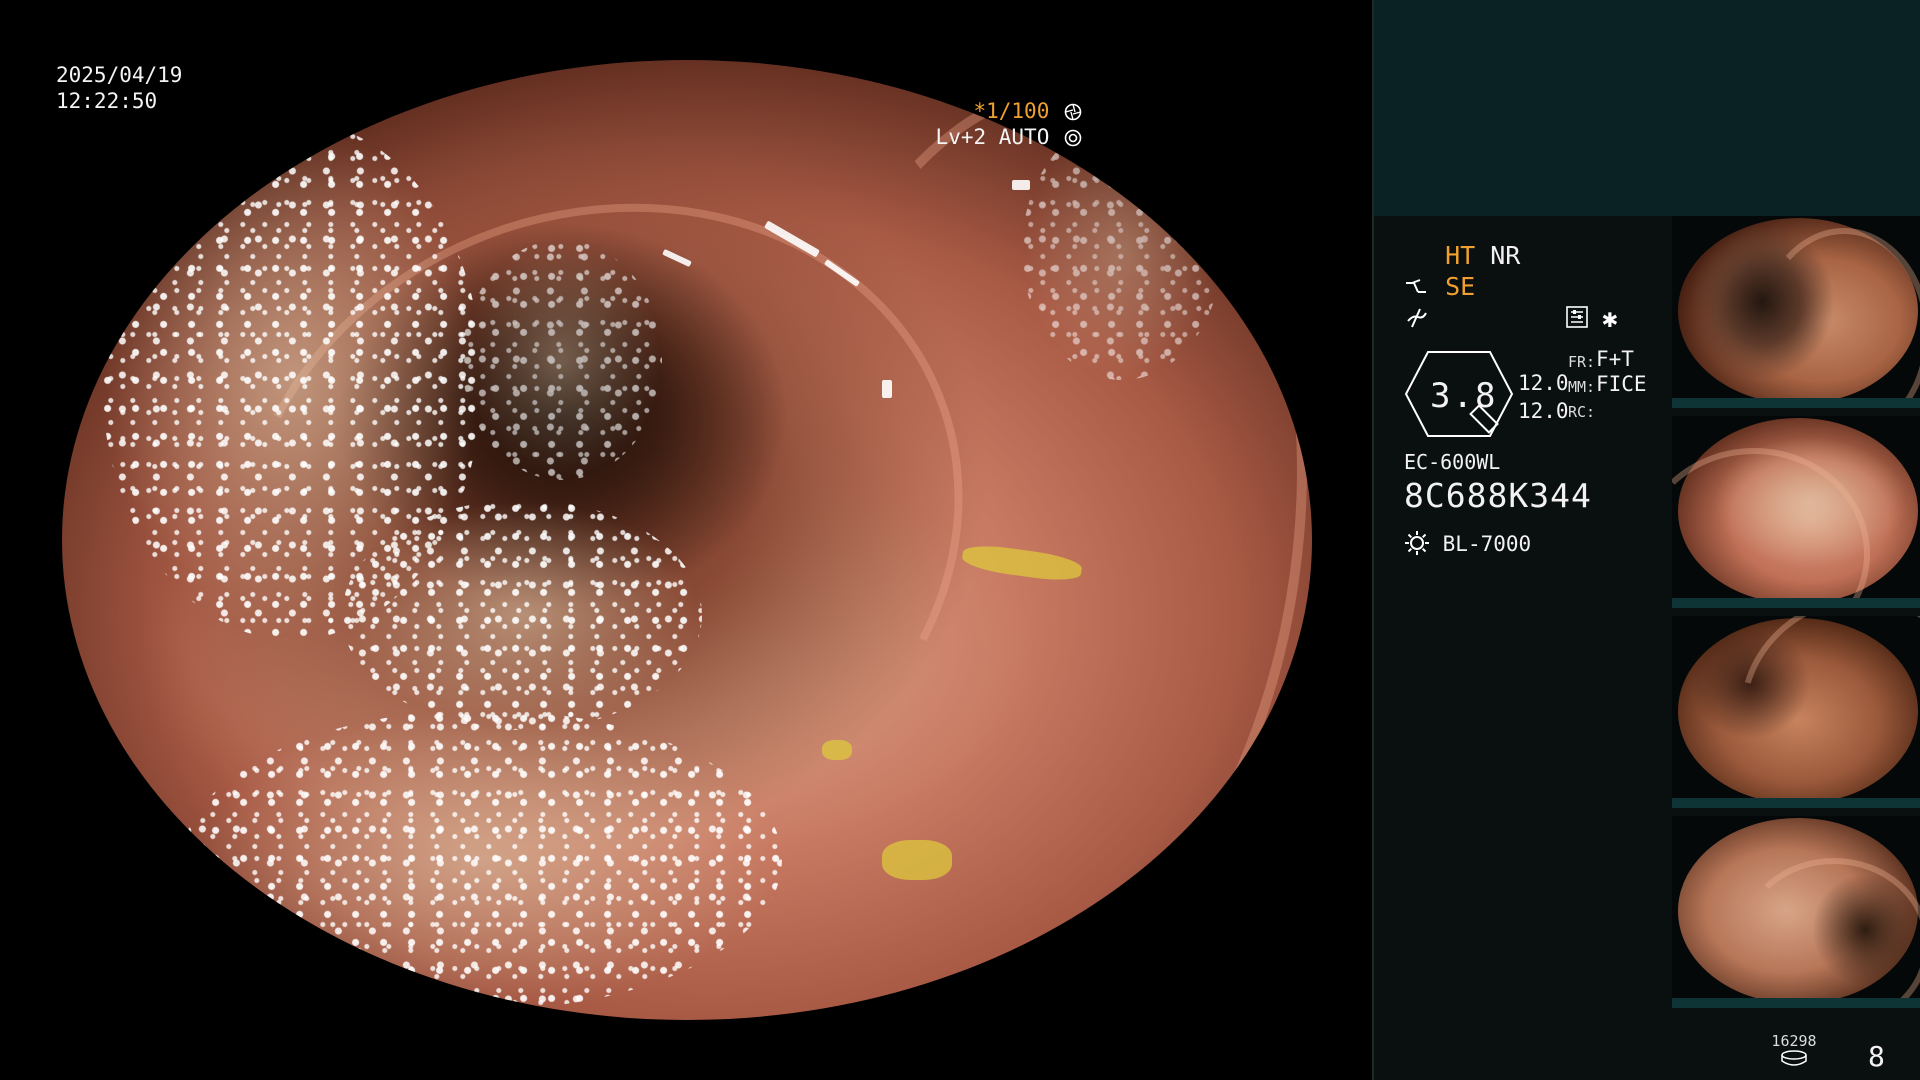 This screenshot has width=1920, height=1080. I want to click on scope-serial: 8C688K344, so click(1498, 495).